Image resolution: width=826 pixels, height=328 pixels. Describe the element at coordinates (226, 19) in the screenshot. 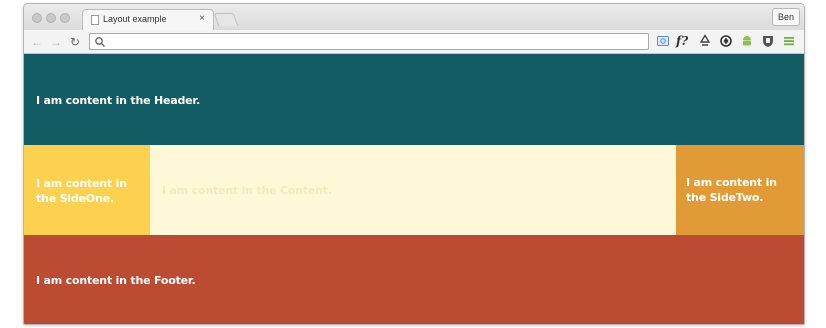

I see `new-tab-button` at that location.